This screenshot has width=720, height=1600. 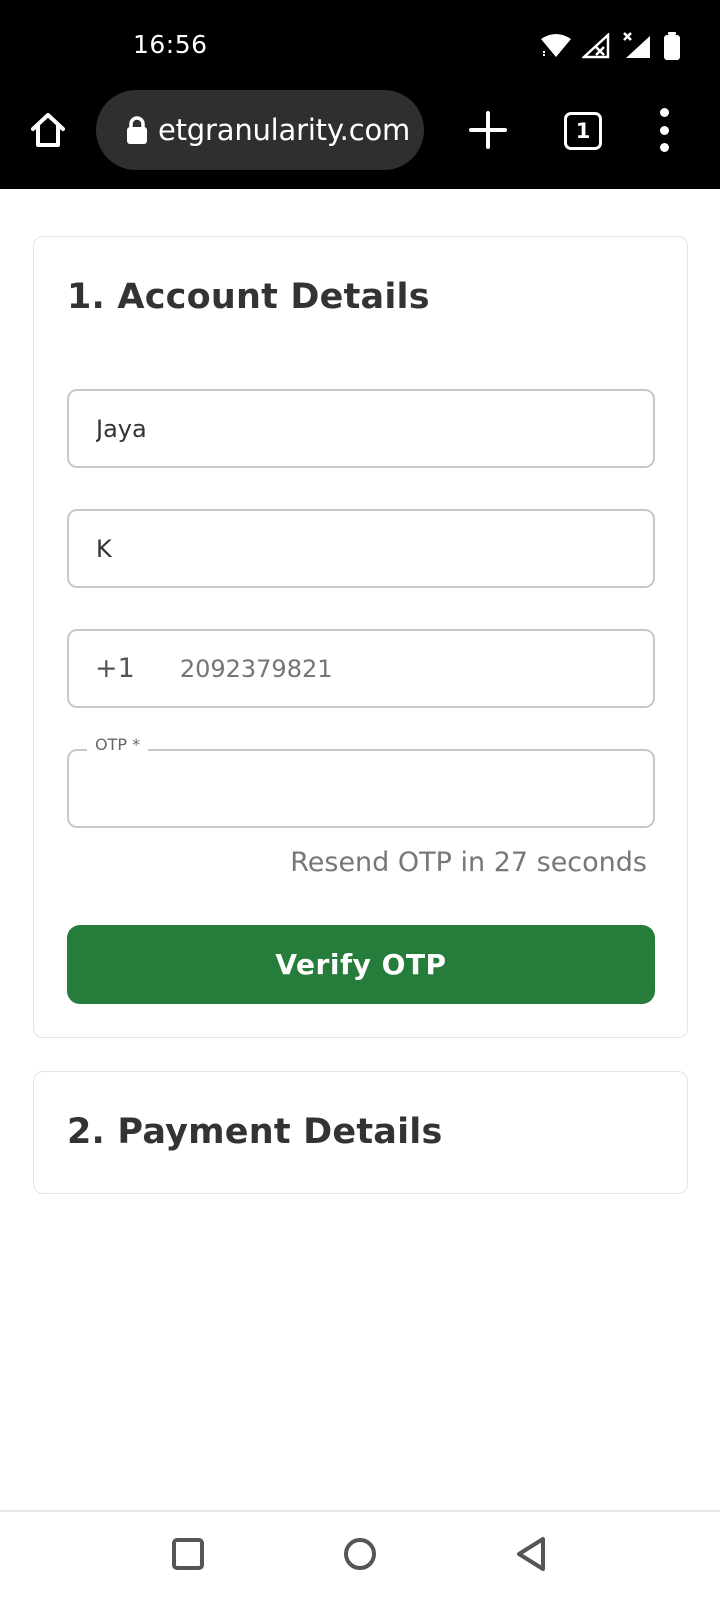 I want to click on url-bar: etgranularity.com, so click(x=260, y=130).